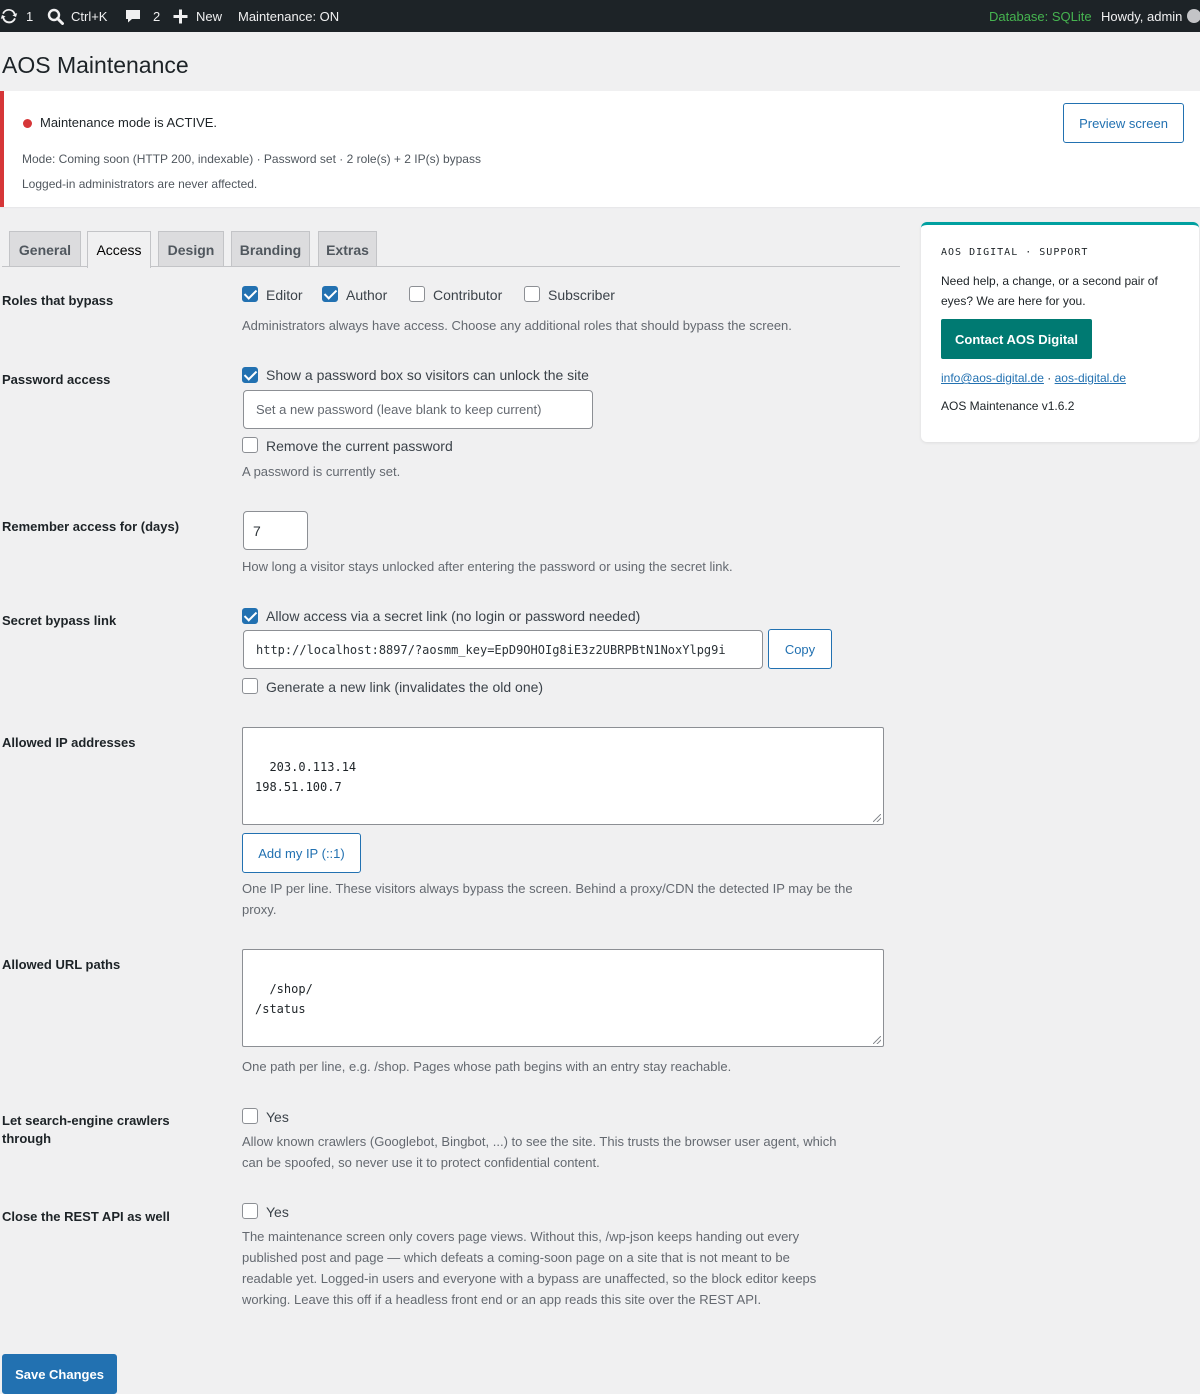 The height and width of the screenshot is (1394, 1200). Describe the element at coordinates (91, 526) in the screenshot. I see `remember-label: Remember access for (days)` at that location.